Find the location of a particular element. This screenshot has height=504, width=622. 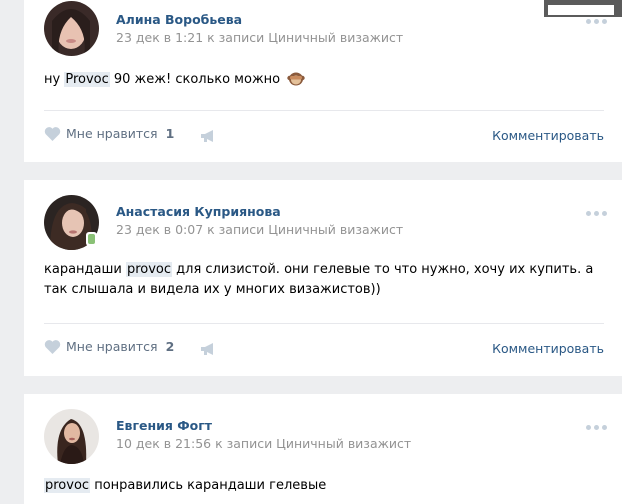

comment-author: Анастасия Куприянова is located at coordinates (198, 211).